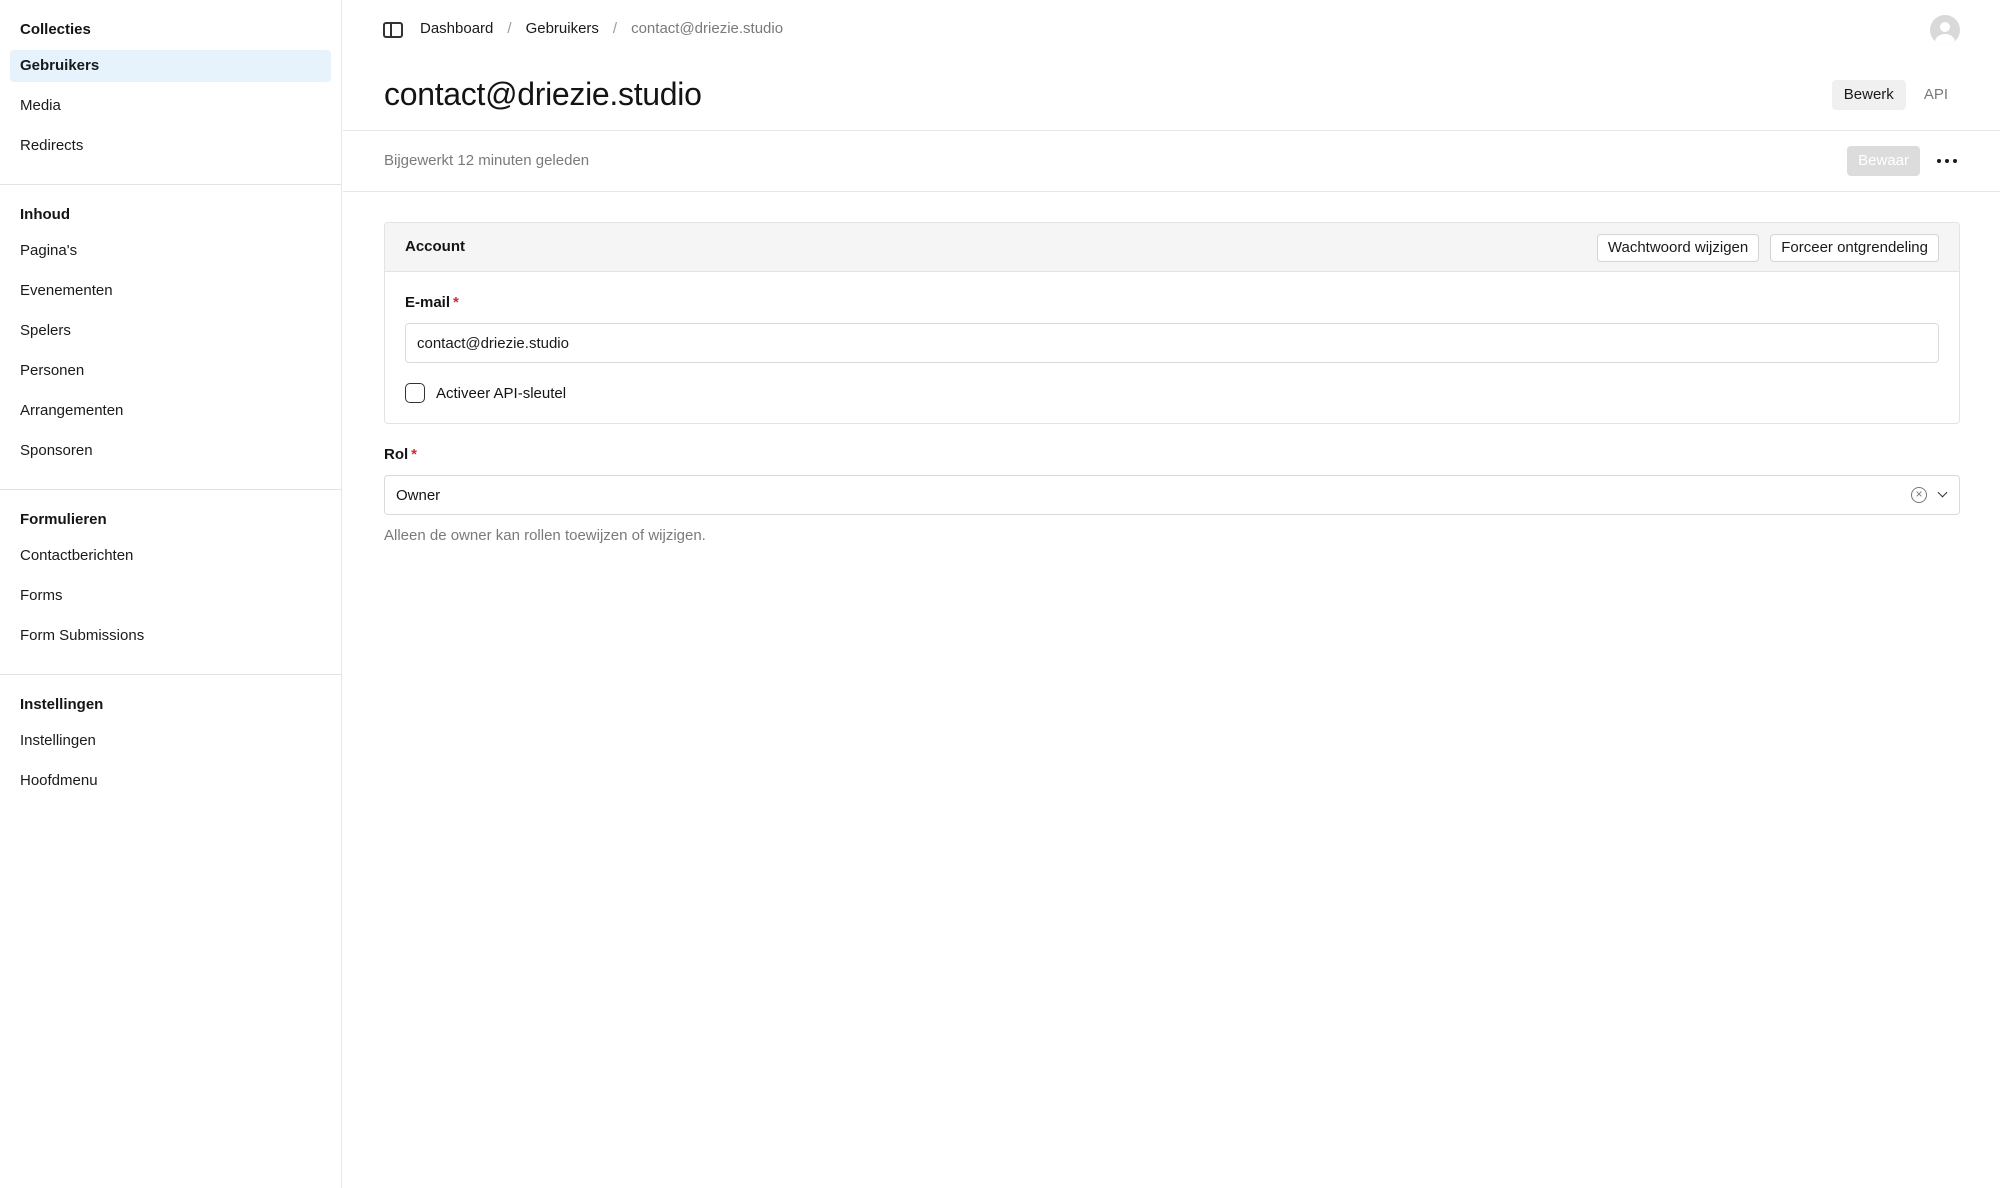 This screenshot has width=2000, height=1188. Describe the element at coordinates (170, 636) in the screenshot. I see `sidebar-item-form-submissions: Form Submissions` at that location.